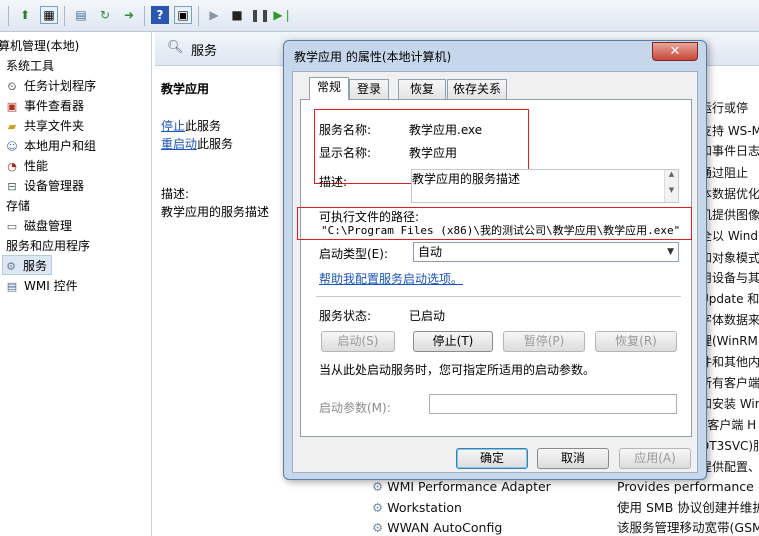 The image size is (759, 536). What do you see at coordinates (546, 252) in the screenshot?
I see `startup-type-select: 自动 ▼` at bounding box center [546, 252].